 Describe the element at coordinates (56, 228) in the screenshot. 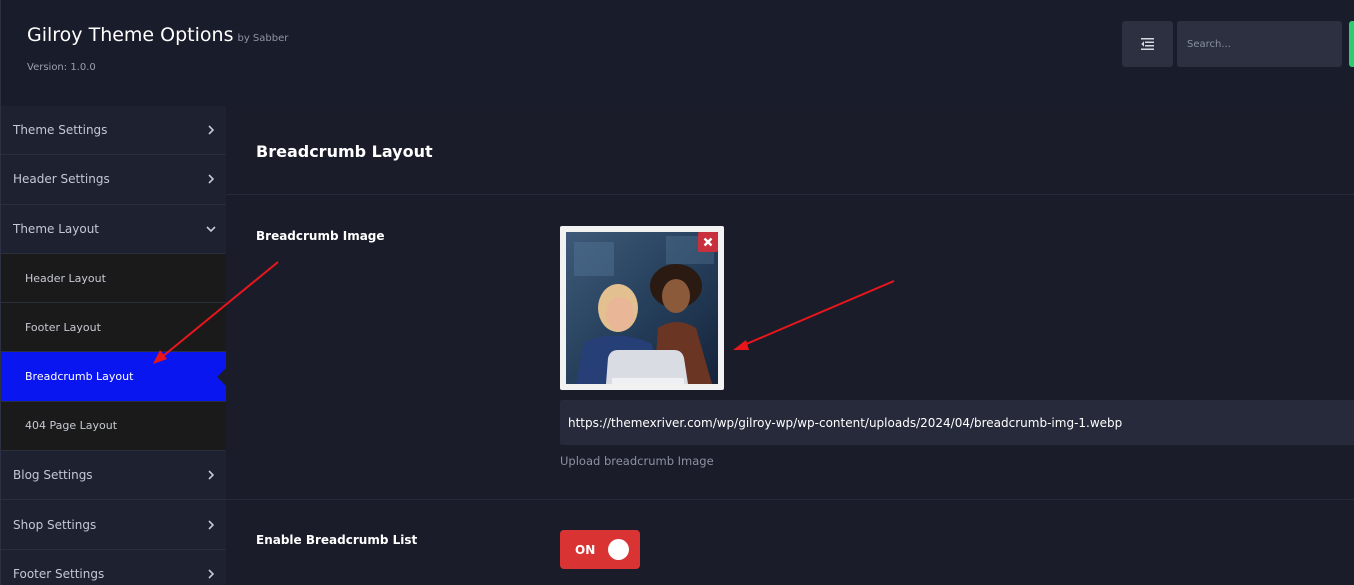

I see `sidebar-item-label: Theme Layout` at that location.